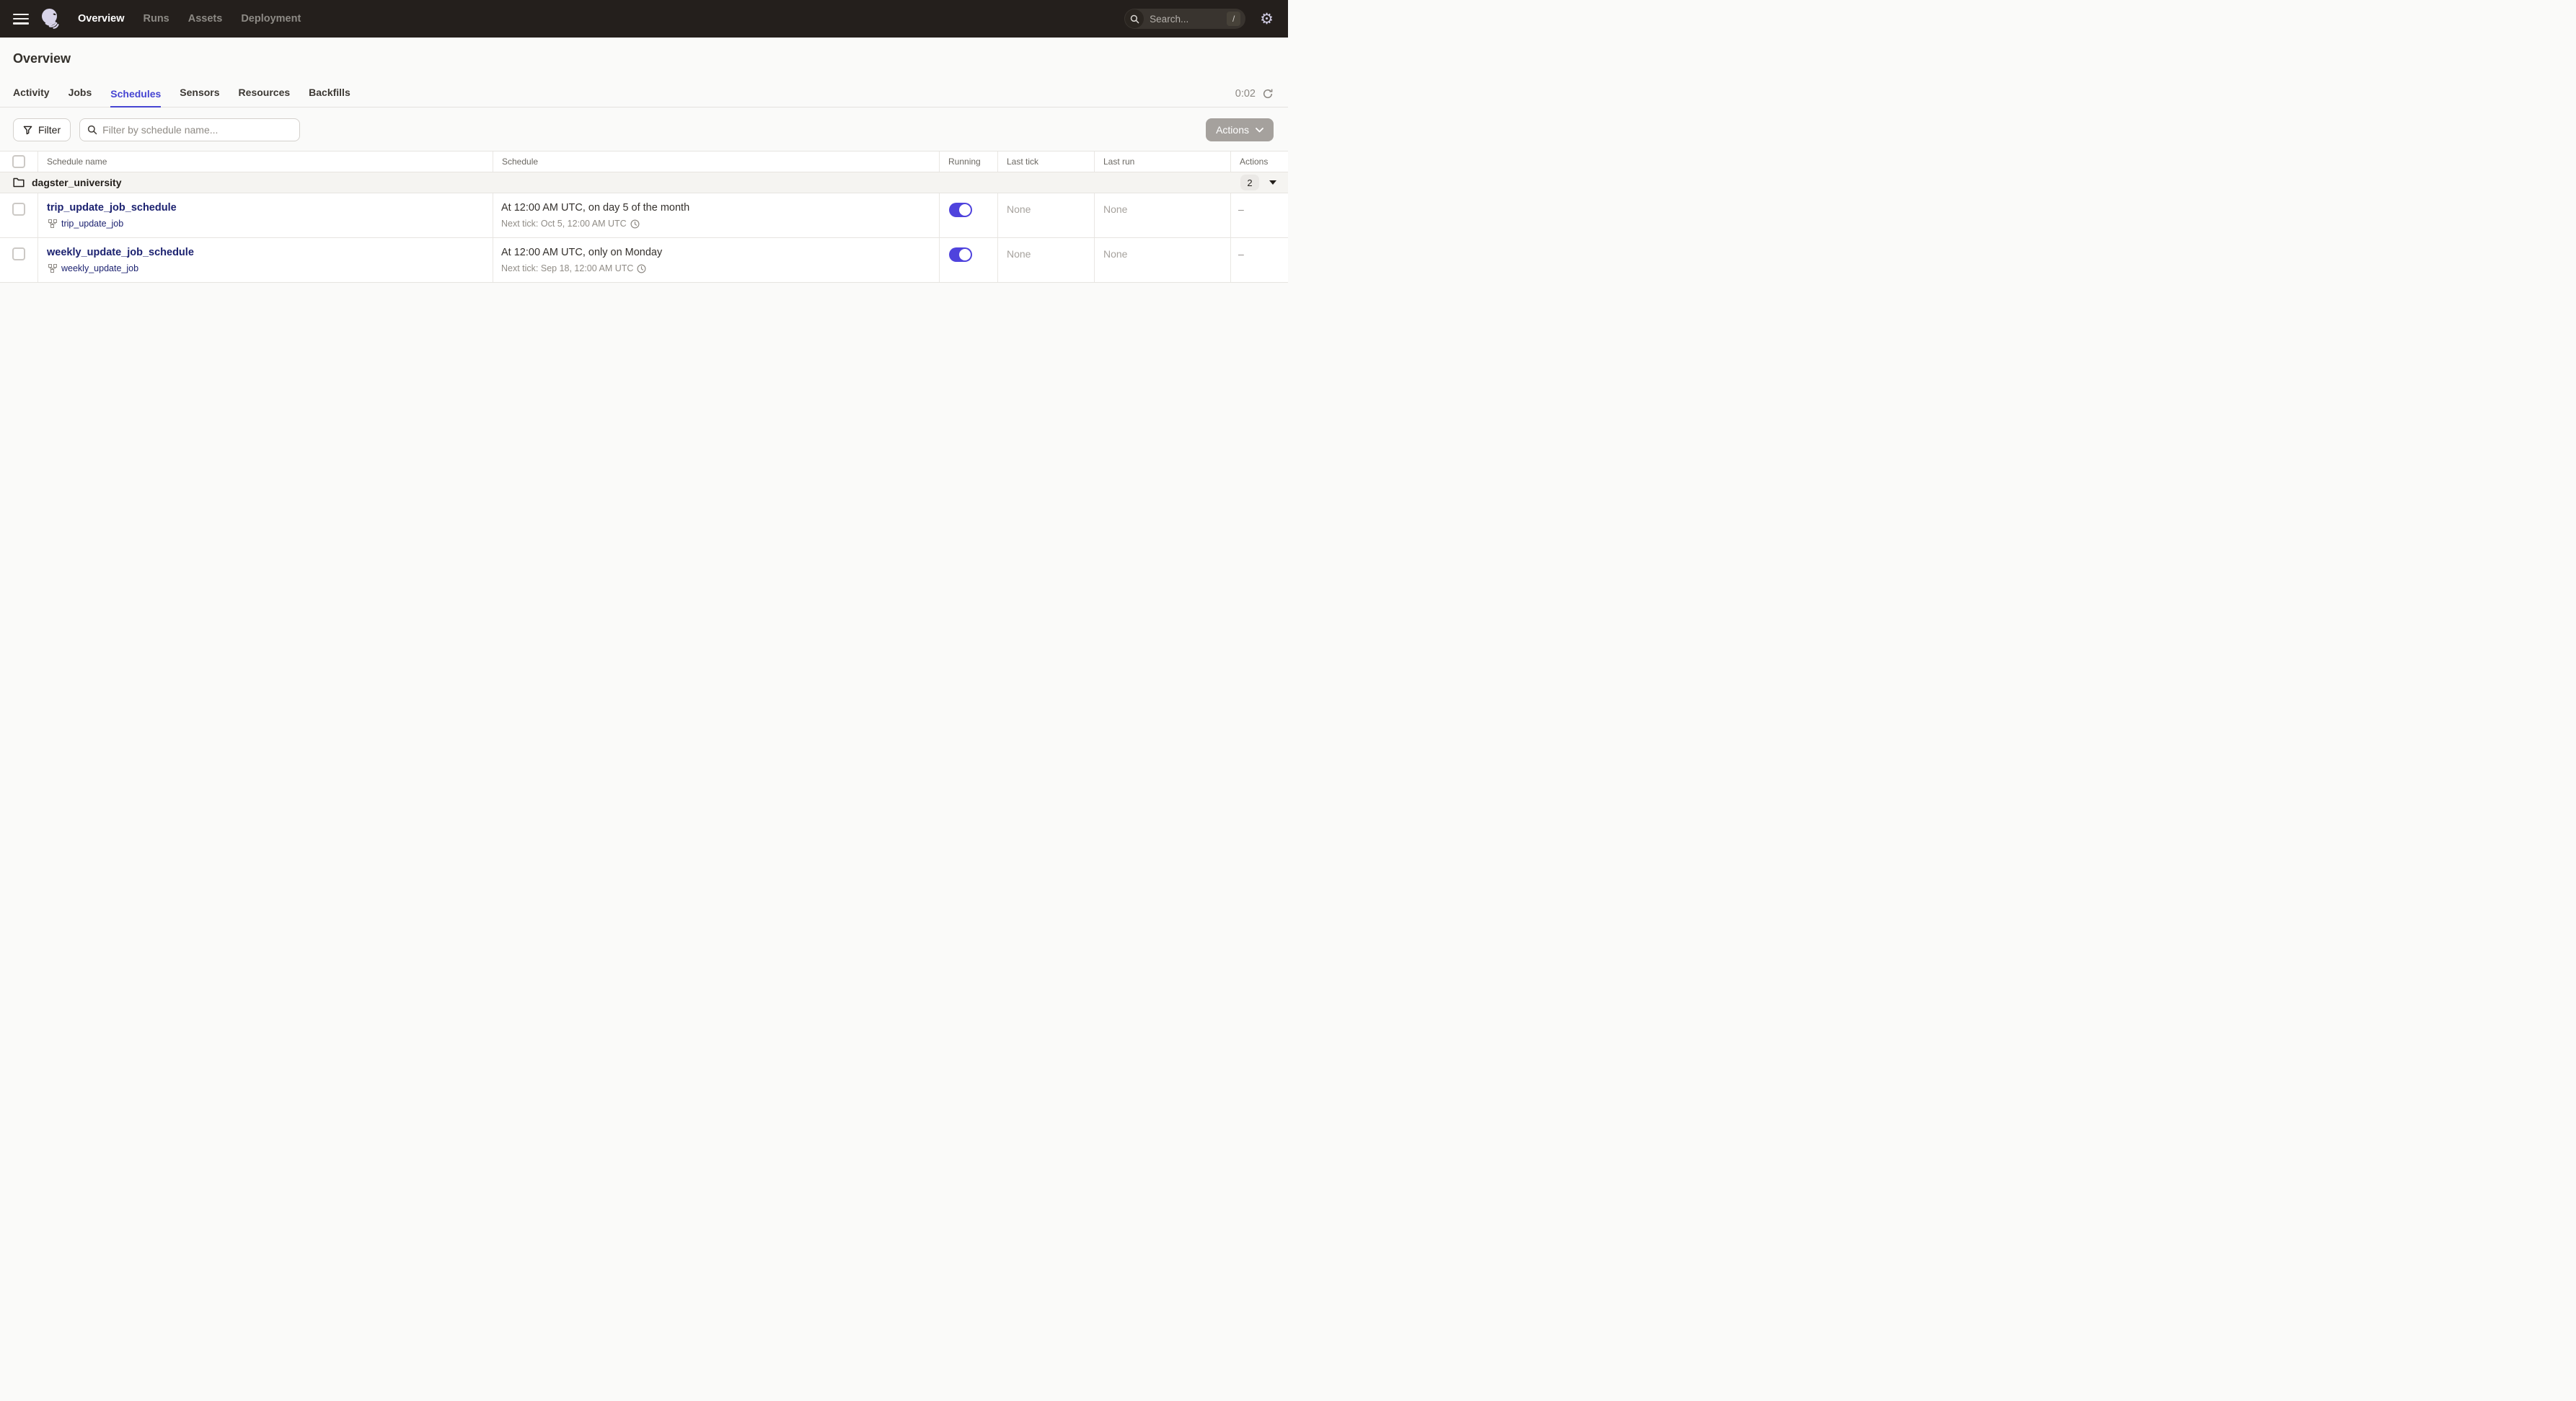 The width and height of the screenshot is (2576, 1401). I want to click on filter-search-icon, so click(92, 130).